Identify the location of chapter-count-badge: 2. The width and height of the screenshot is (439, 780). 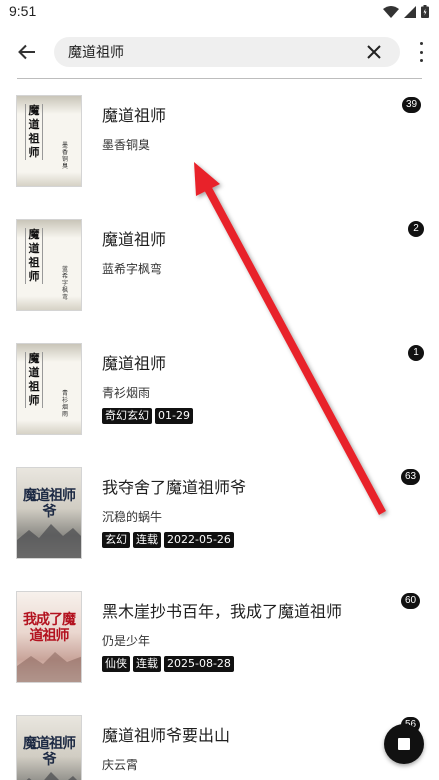
(416, 229).